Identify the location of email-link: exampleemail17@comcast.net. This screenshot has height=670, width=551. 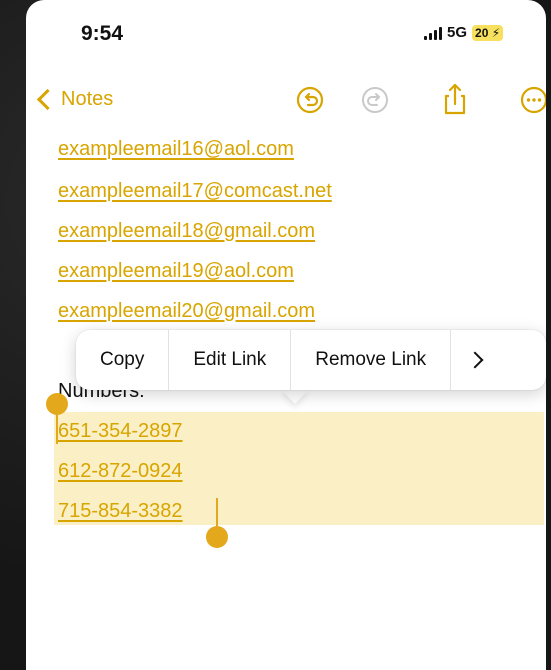
(195, 191).